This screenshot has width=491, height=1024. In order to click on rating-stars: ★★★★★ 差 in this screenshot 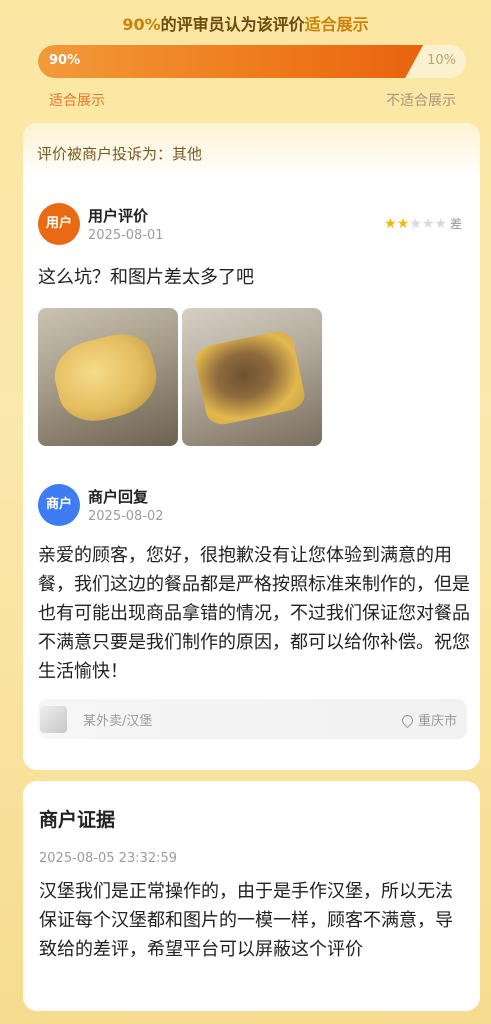, I will do `click(423, 223)`.